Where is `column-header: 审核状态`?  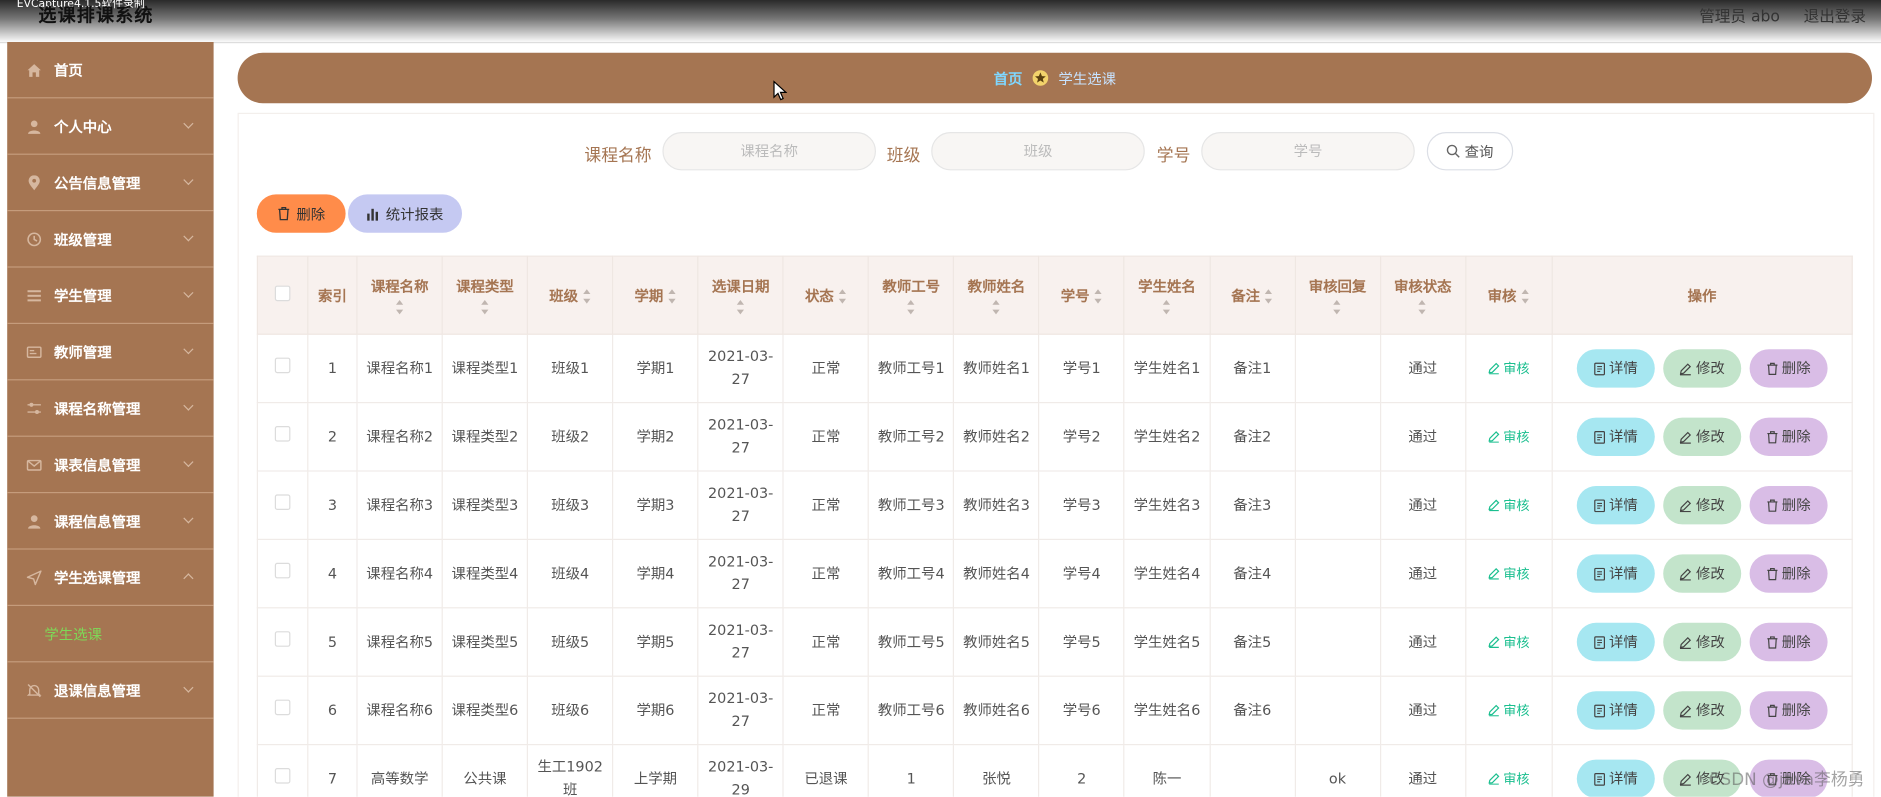
column-header: 审核状态 is located at coordinates (1422, 295).